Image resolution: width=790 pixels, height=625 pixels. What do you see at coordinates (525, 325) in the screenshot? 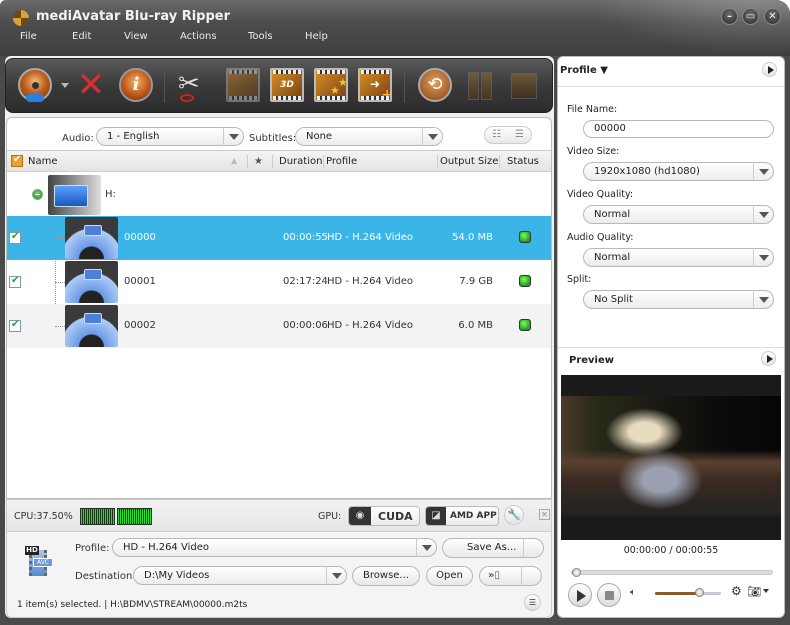
I see `status-ready-icon` at bounding box center [525, 325].